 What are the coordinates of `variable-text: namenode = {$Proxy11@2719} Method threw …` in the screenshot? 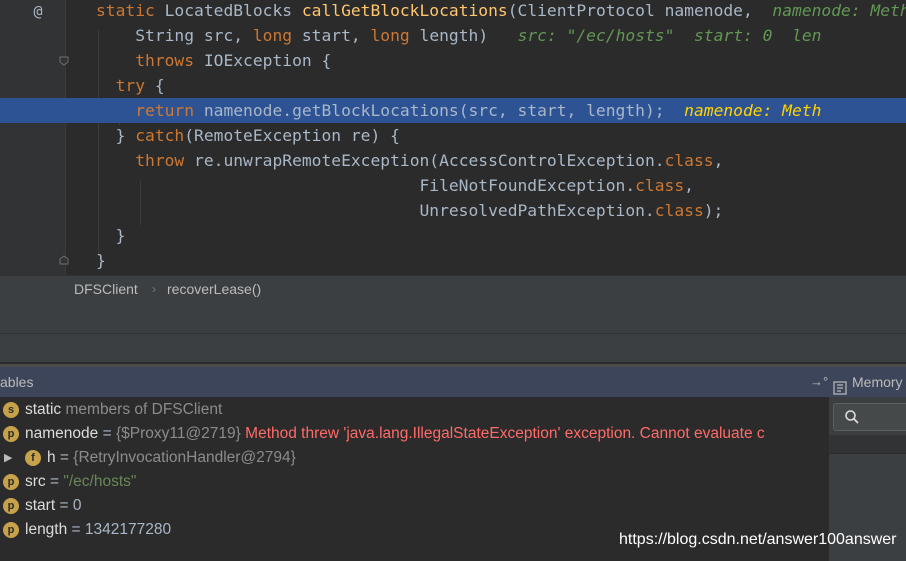 It's located at (395, 434).